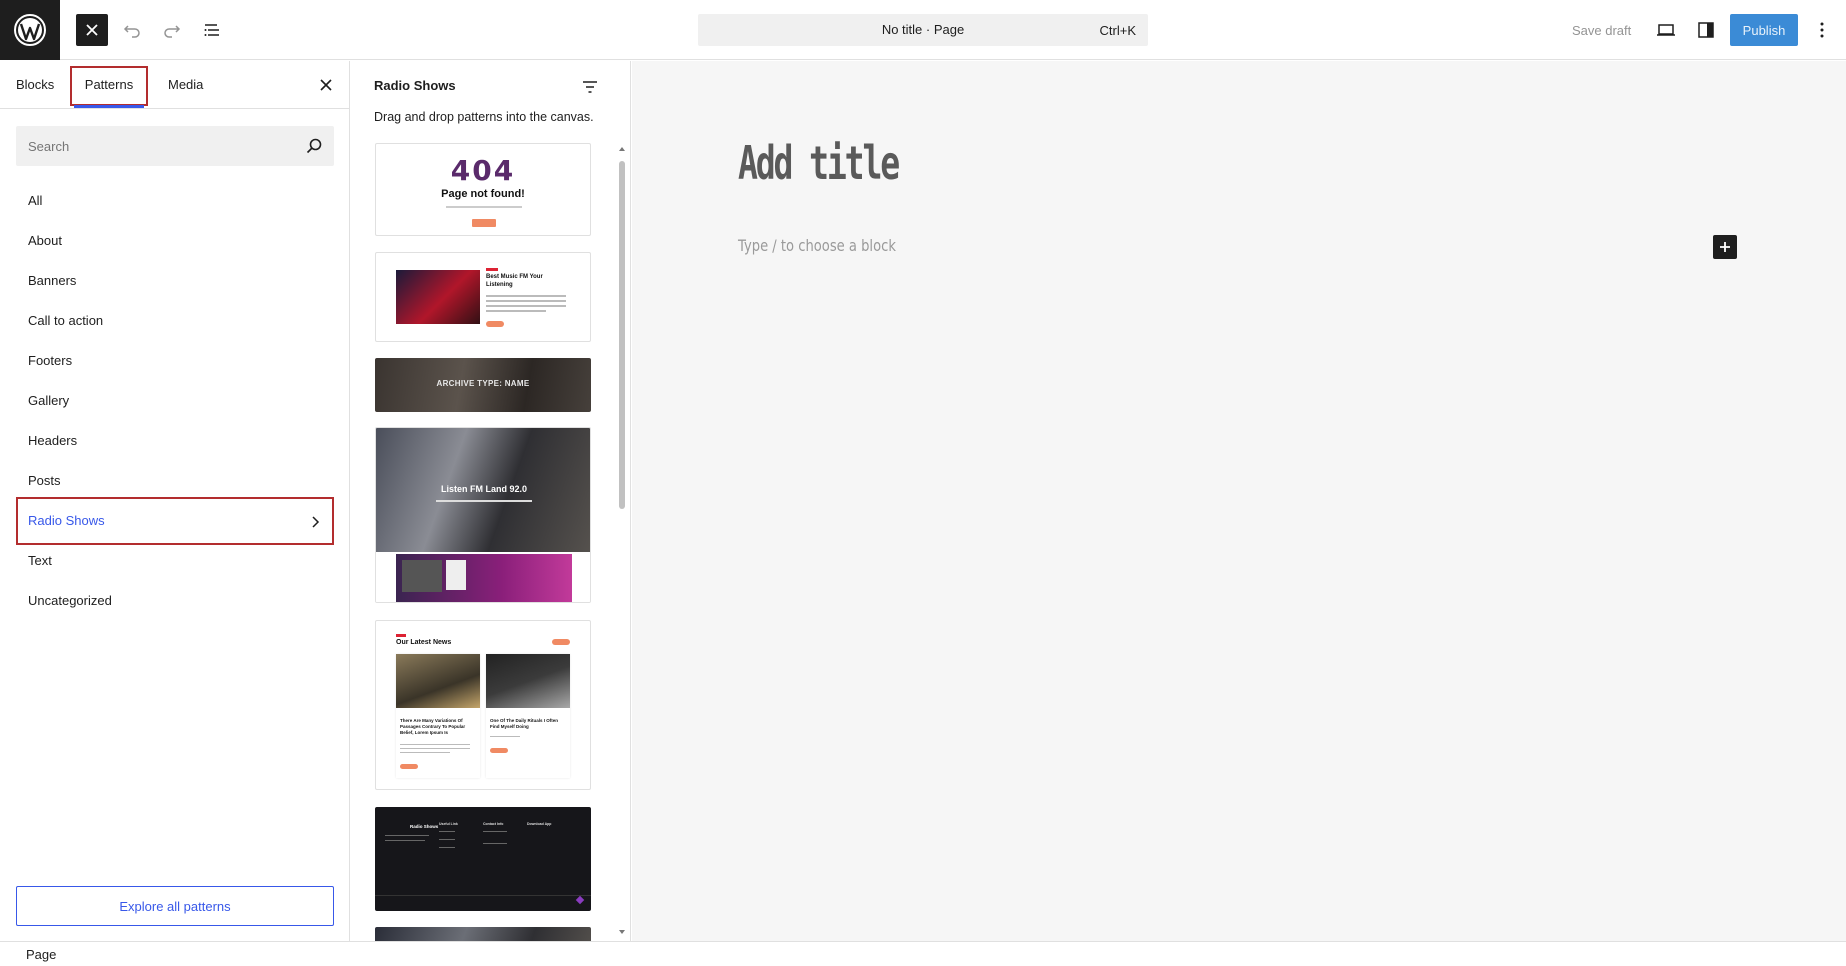  I want to click on document-overview-button, so click(212, 30).